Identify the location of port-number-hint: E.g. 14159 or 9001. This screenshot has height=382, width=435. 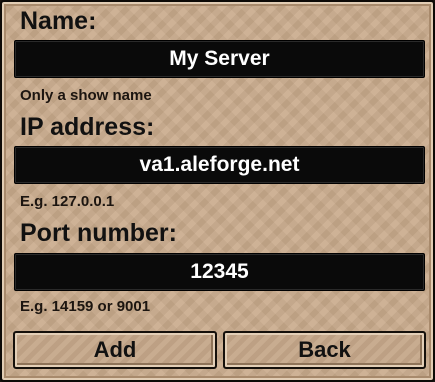
(85, 306).